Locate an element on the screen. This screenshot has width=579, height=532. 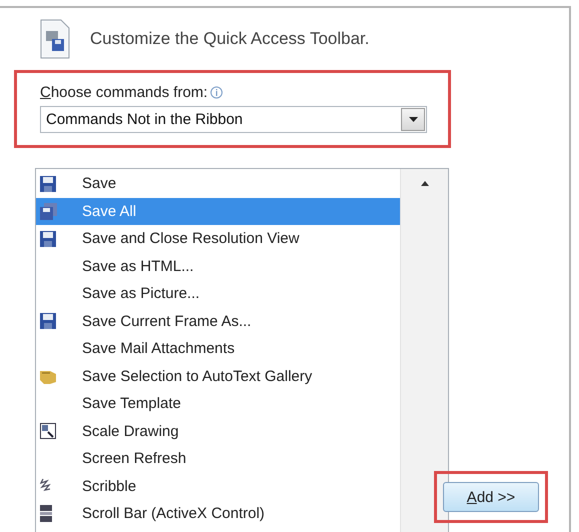
scroll-up-icon is located at coordinates (424, 183).